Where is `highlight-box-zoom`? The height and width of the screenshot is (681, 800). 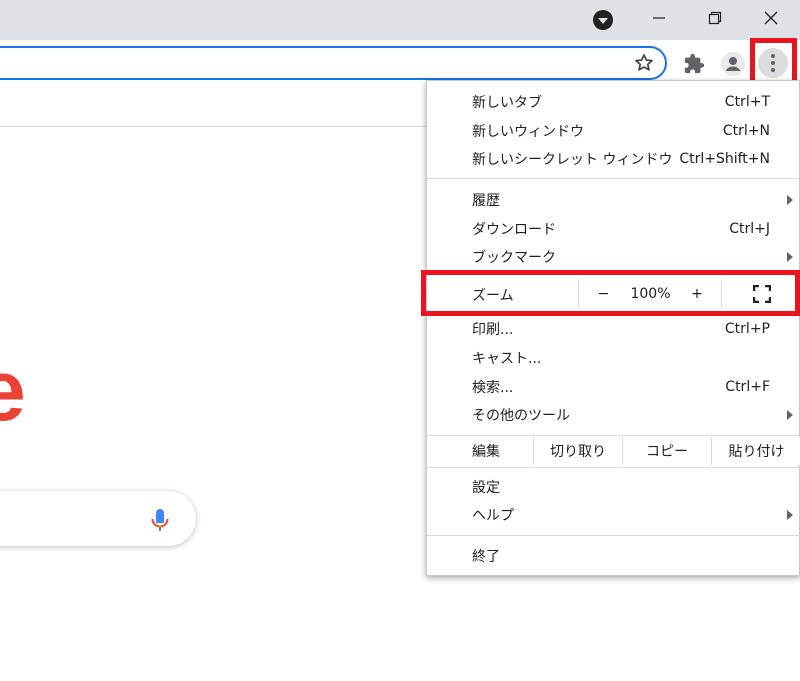 highlight-box-zoom is located at coordinates (610, 293).